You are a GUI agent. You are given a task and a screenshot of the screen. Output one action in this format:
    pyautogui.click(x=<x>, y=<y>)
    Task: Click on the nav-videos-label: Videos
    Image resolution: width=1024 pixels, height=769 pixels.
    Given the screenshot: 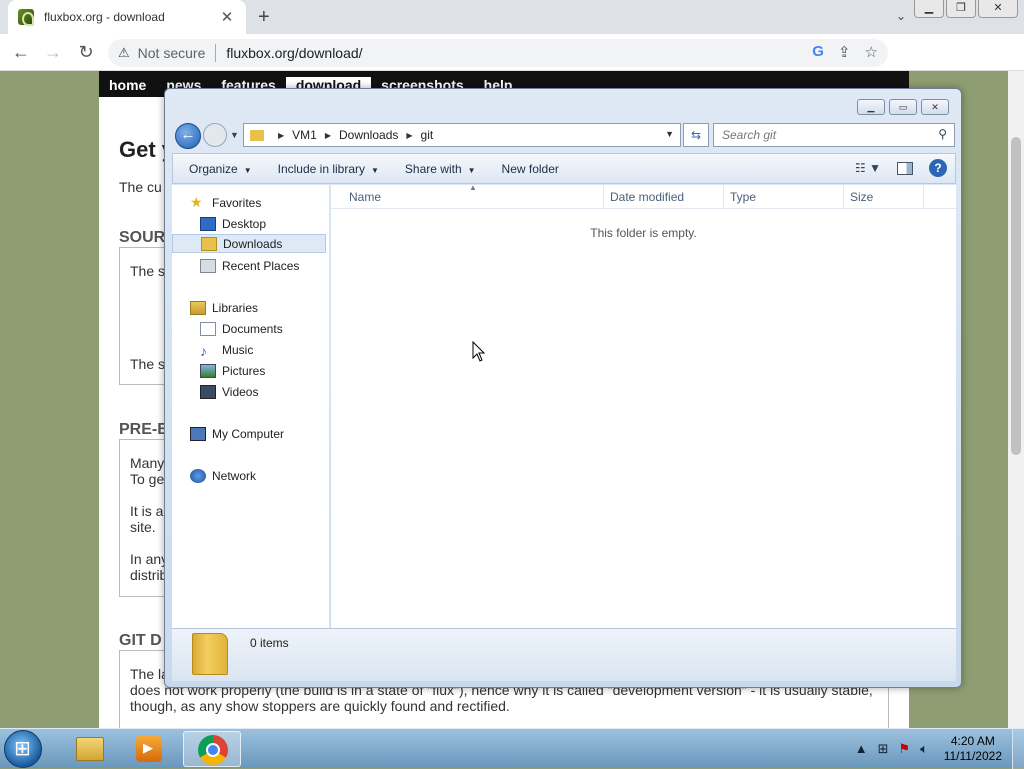 What is the action you would take?
    pyautogui.click(x=240, y=391)
    